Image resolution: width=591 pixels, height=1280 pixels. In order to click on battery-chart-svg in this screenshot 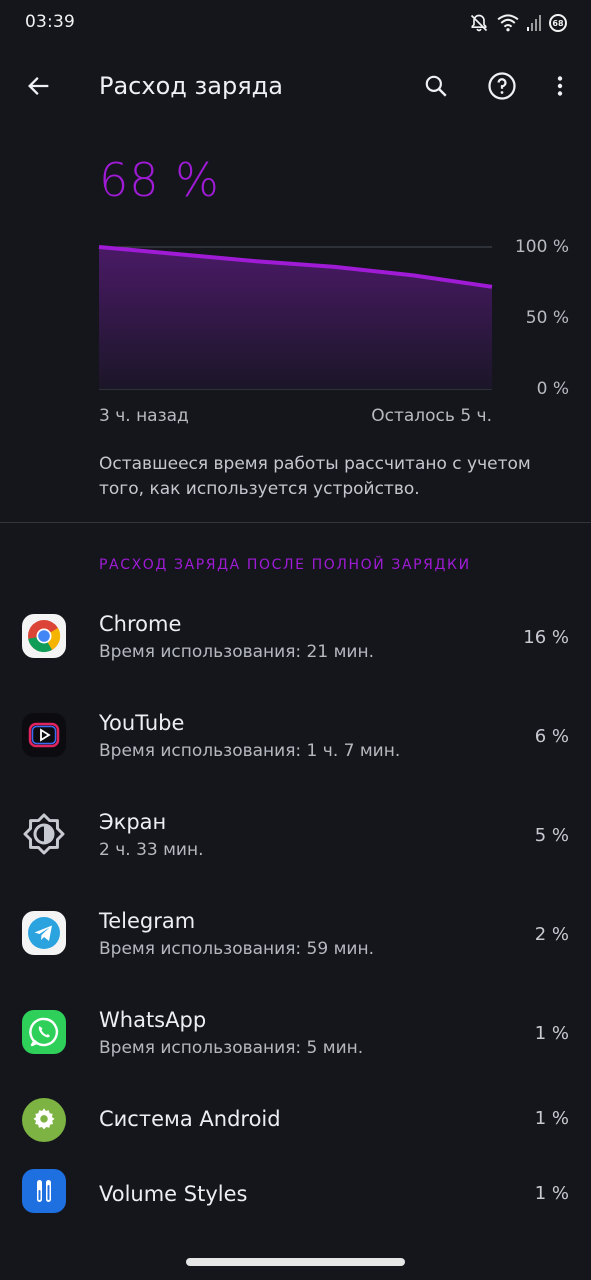, I will do `click(295, 317)`.